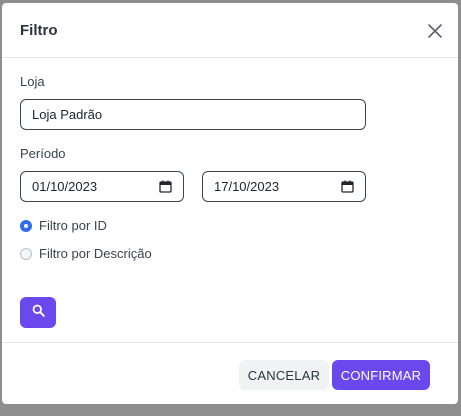 The height and width of the screenshot is (416, 461). What do you see at coordinates (435, 31) in the screenshot?
I see `close-icon` at bounding box center [435, 31].